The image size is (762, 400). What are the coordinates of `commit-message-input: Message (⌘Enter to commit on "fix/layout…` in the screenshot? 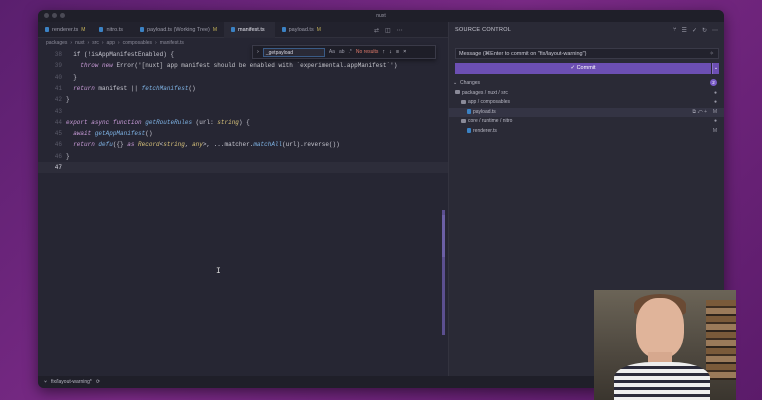 It's located at (587, 53).